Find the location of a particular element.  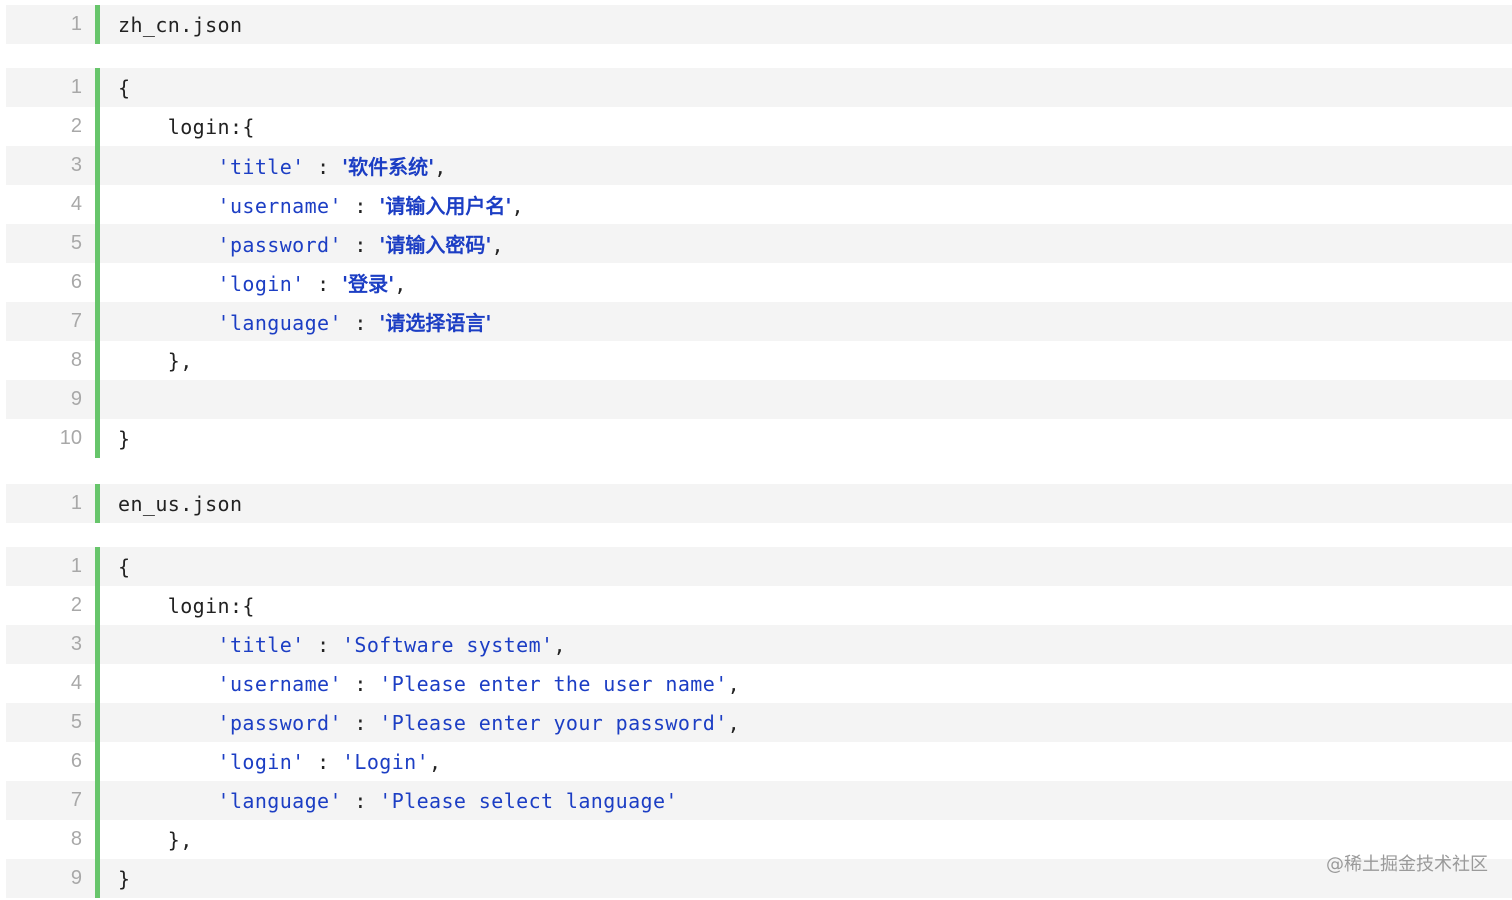

line-number: 10 is located at coordinates (70, 438).